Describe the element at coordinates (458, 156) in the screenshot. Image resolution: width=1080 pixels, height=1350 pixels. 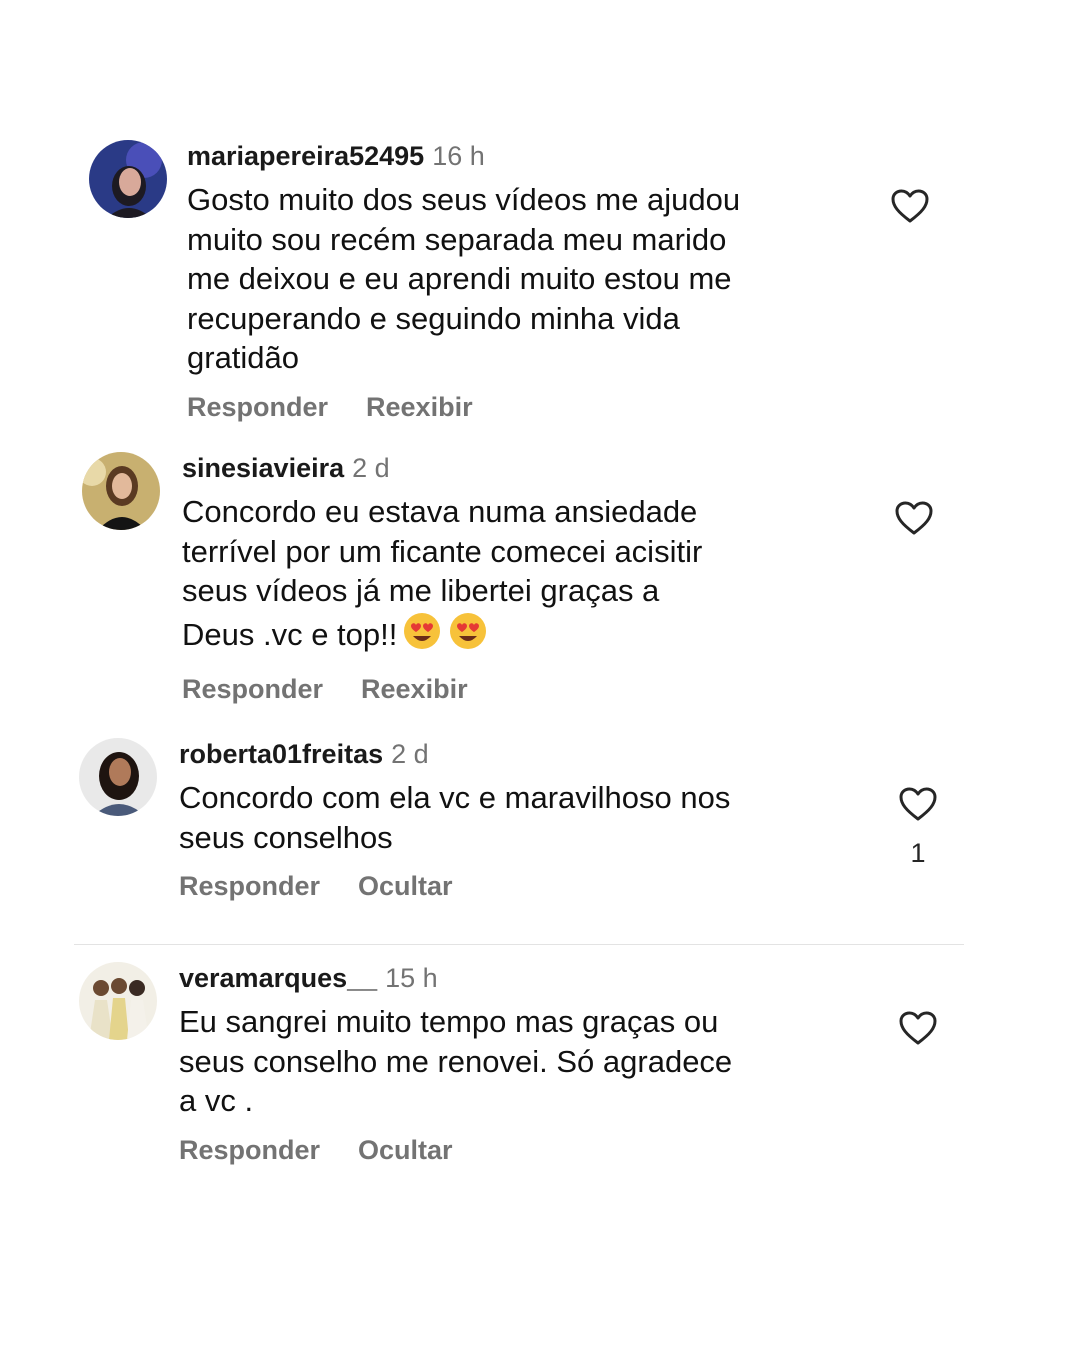
I see `comment-timestamp: 16 h` at that location.